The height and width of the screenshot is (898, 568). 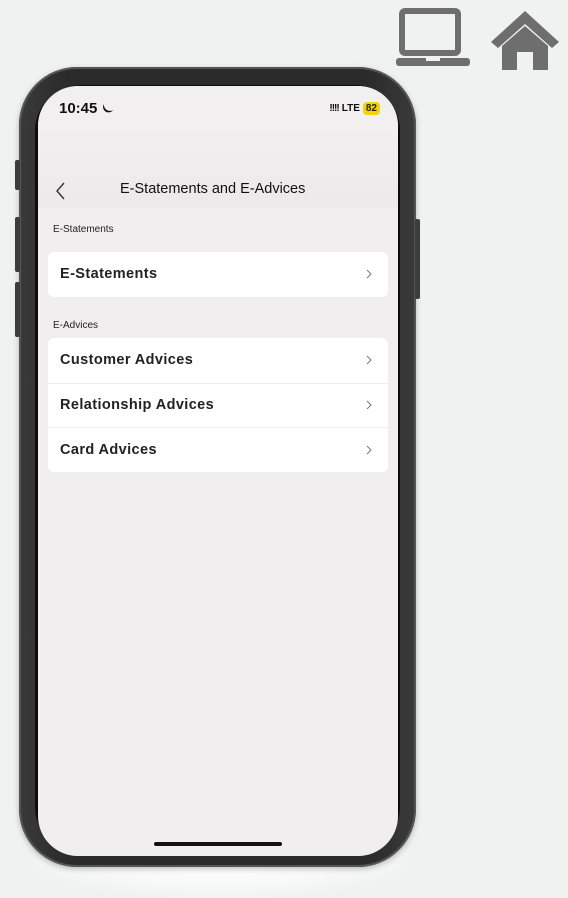 I want to click on e-statements-card: E-Statements, so click(x=218, y=274).